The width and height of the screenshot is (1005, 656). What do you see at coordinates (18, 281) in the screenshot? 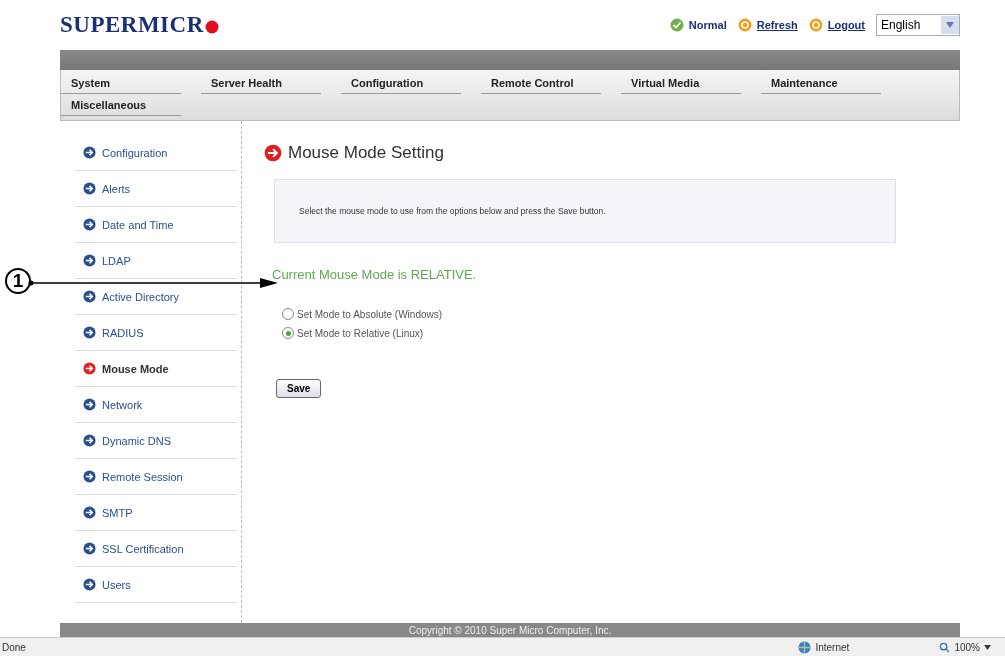
I see `callout-number: 1` at bounding box center [18, 281].